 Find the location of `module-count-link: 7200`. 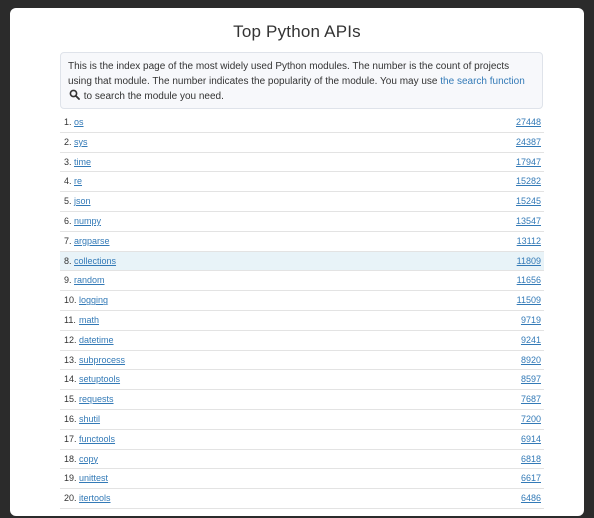

module-count-link: 7200 is located at coordinates (531, 419).